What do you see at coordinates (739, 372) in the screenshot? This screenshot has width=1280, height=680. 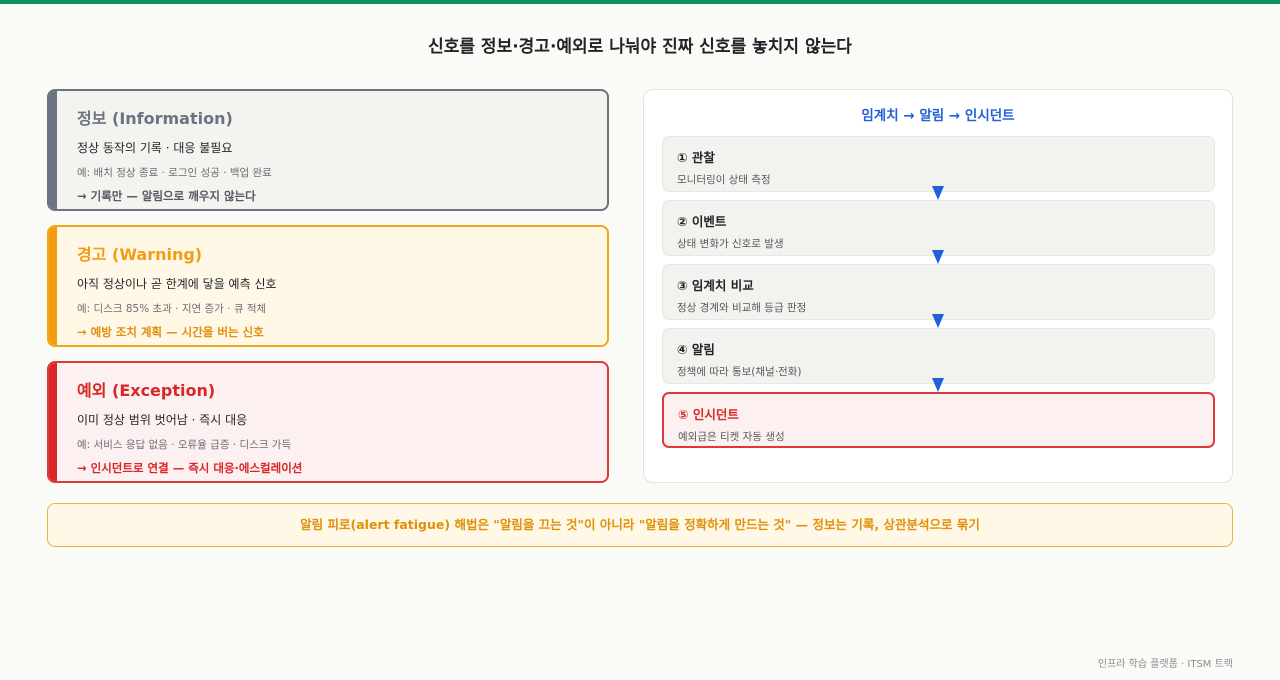 I see `step-description: 정책에 따라 통보(채널·전화)` at bounding box center [739, 372].